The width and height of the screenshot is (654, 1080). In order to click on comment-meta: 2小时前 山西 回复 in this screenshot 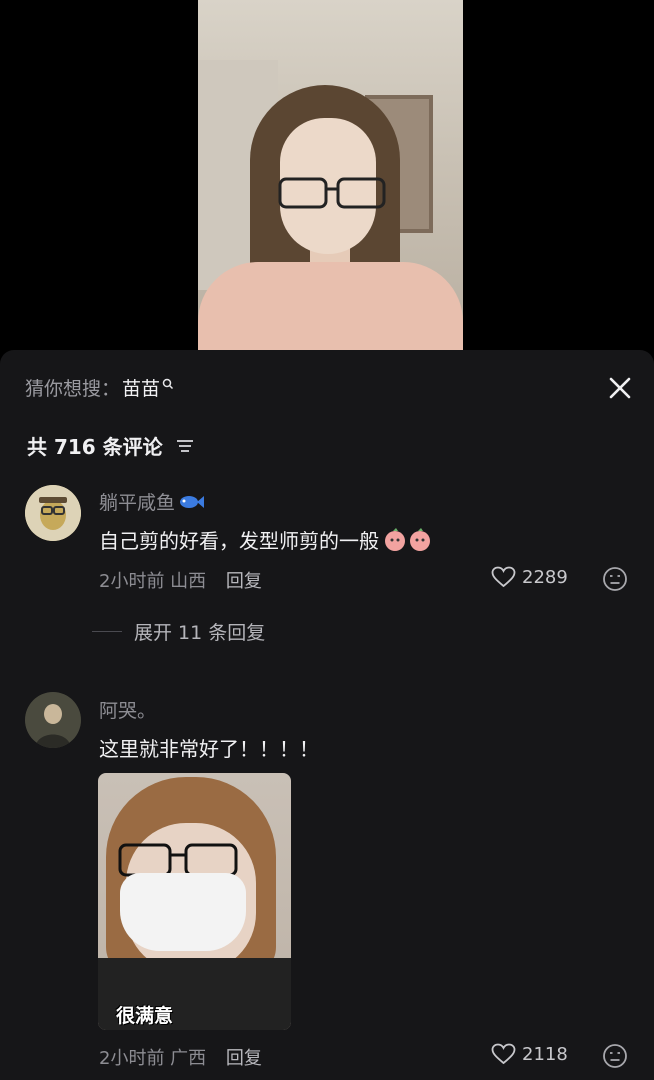, I will do `click(180, 580)`.